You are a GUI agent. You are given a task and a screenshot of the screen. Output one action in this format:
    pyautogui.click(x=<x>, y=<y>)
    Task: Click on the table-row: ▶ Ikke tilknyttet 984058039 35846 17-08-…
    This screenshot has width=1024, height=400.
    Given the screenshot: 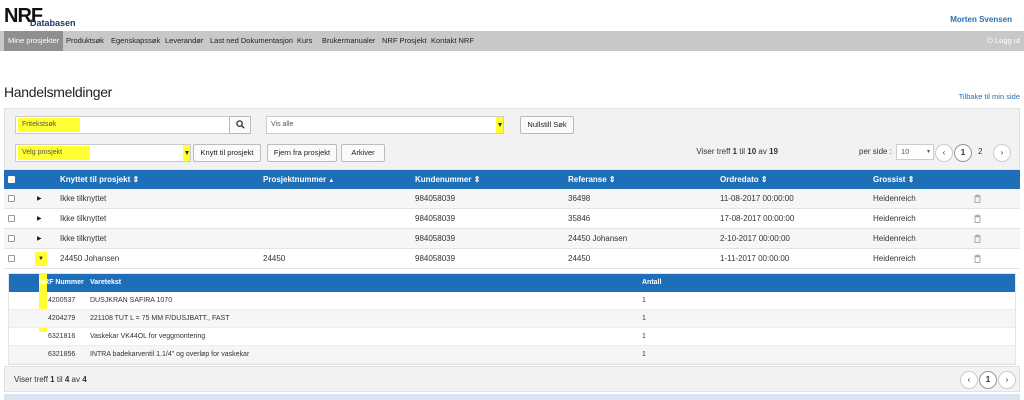 What is the action you would take?
    pyautogui.click(x=512, y=219)
    